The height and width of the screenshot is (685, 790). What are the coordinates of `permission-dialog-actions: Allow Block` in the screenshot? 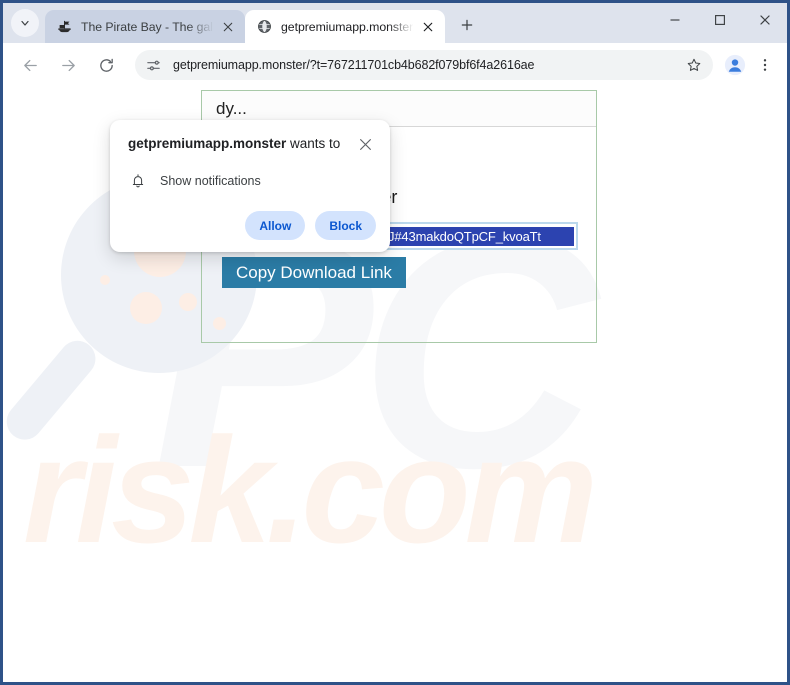 It's located at (252, 225).